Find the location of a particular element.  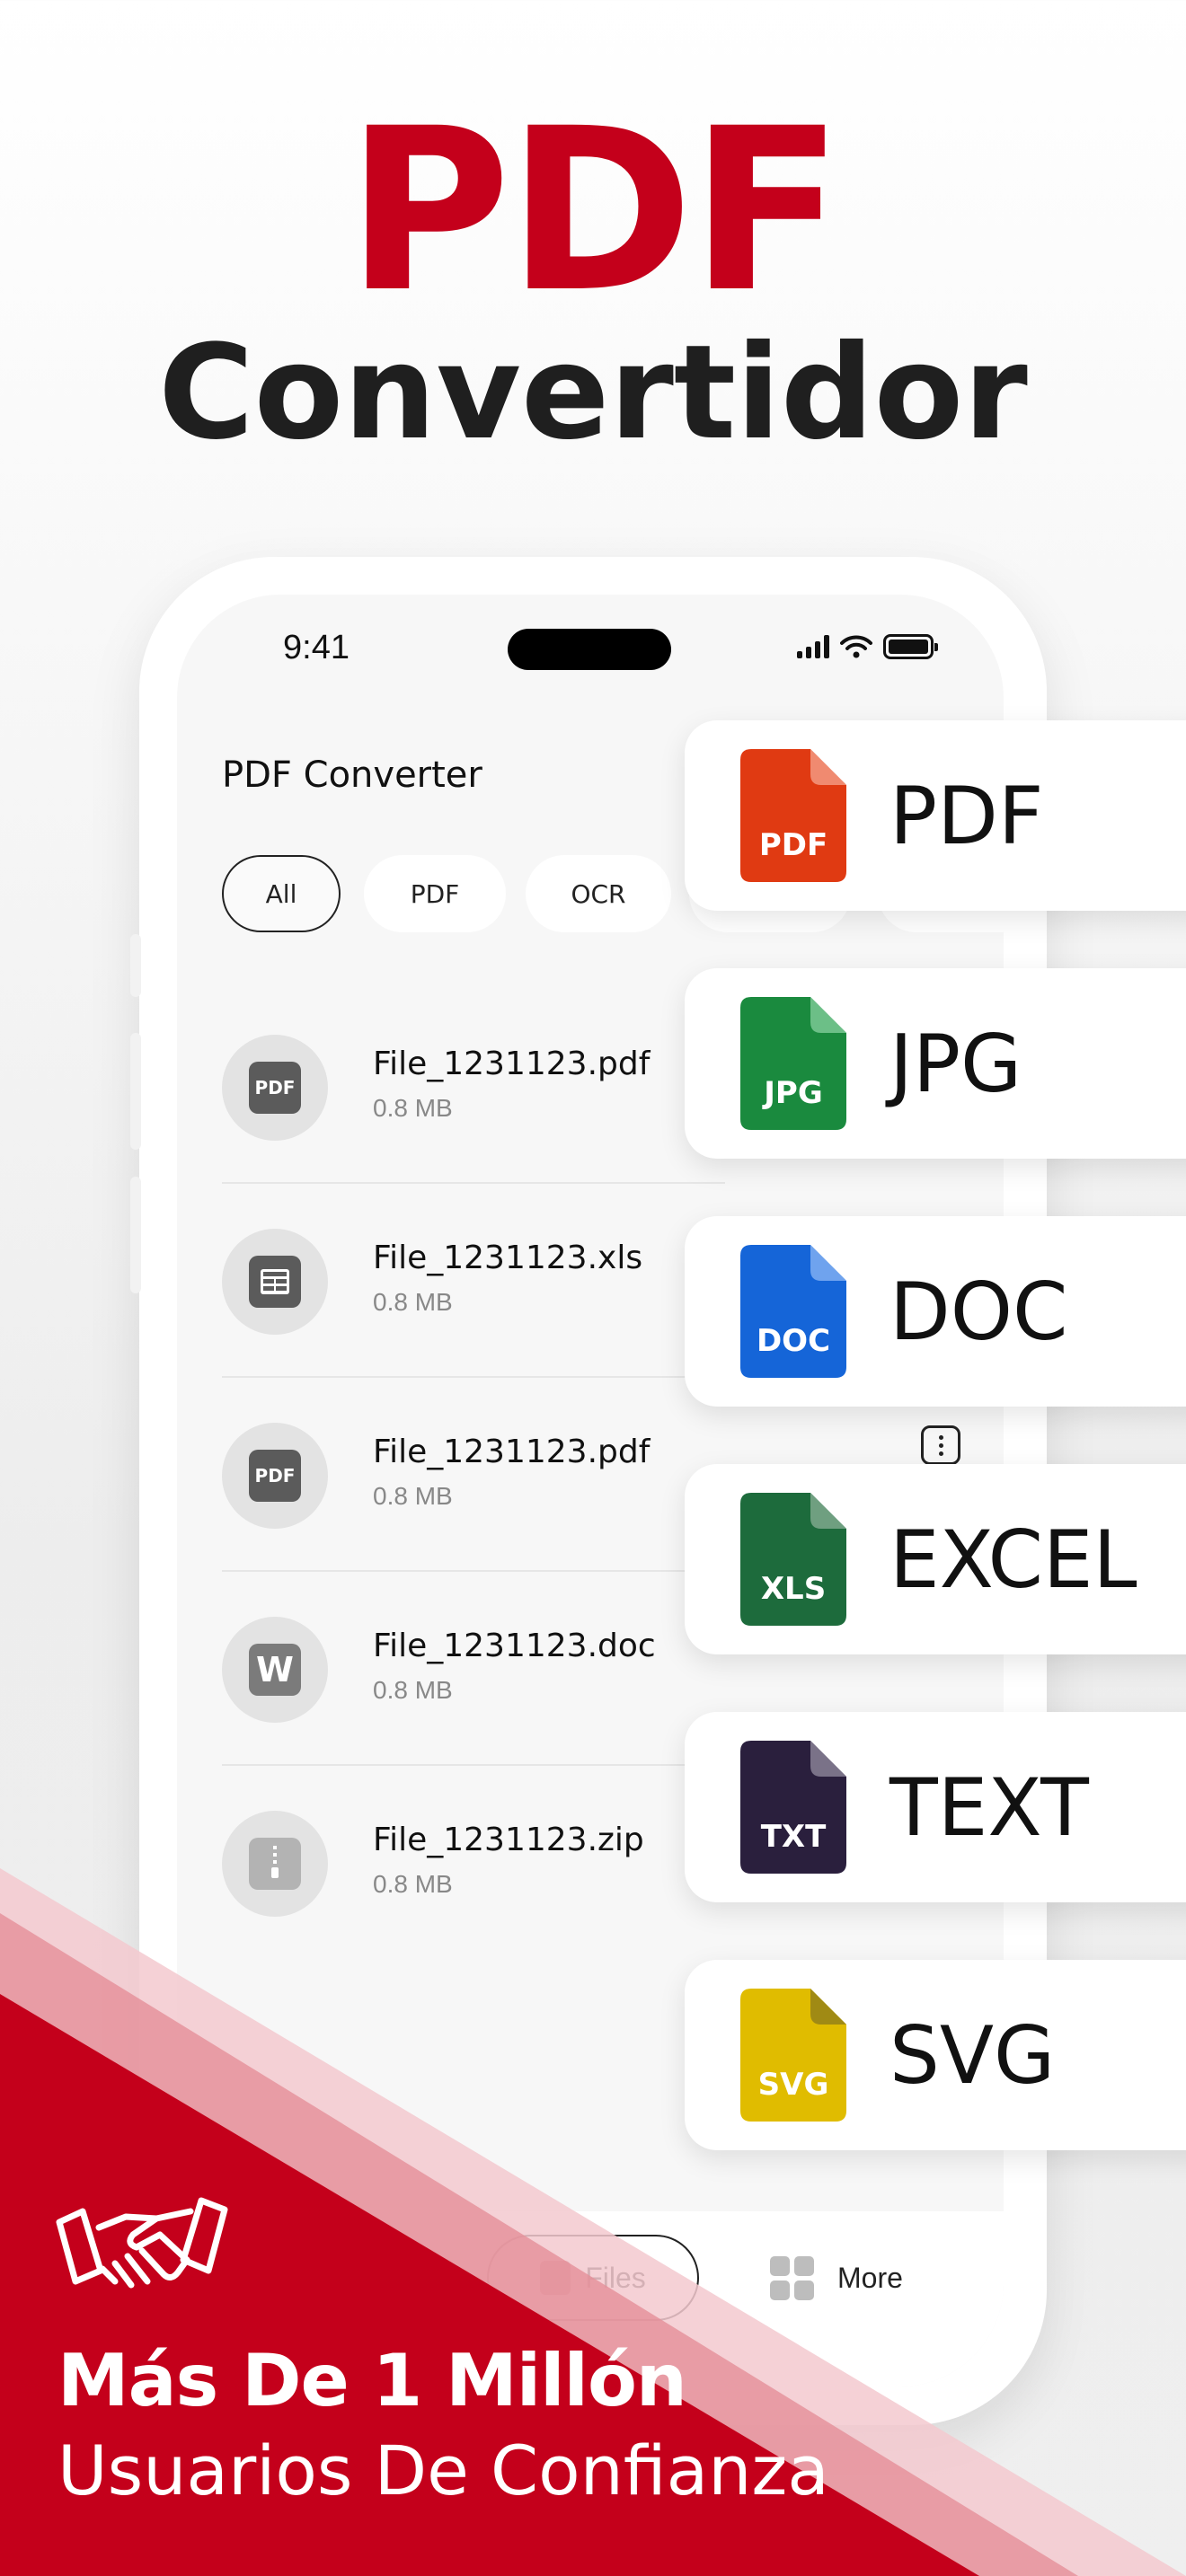

grid-icon is located at coordinates (792, 2277).